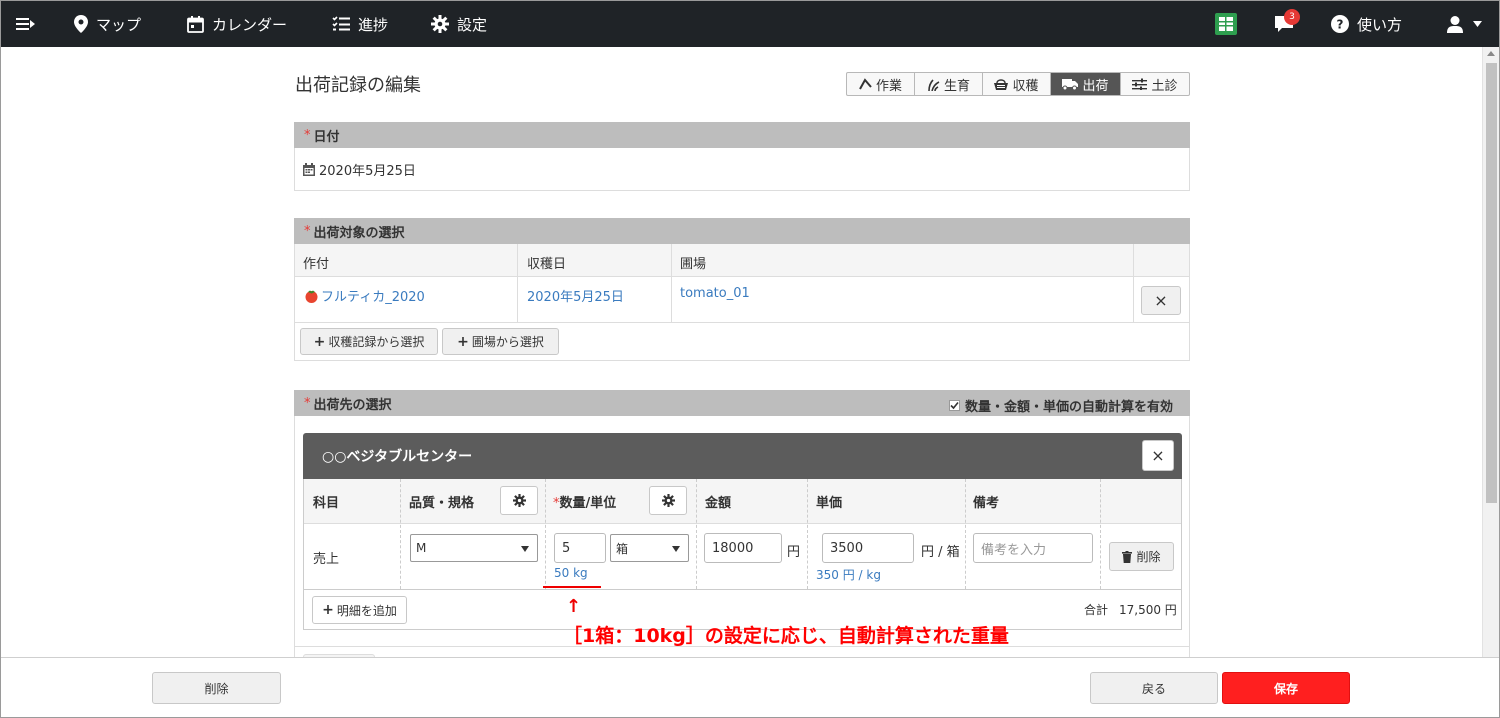 The height and width of the screenshot is (718, 1500). I want to click on column-header-quantity: *数量/単位, so click(584, 501).